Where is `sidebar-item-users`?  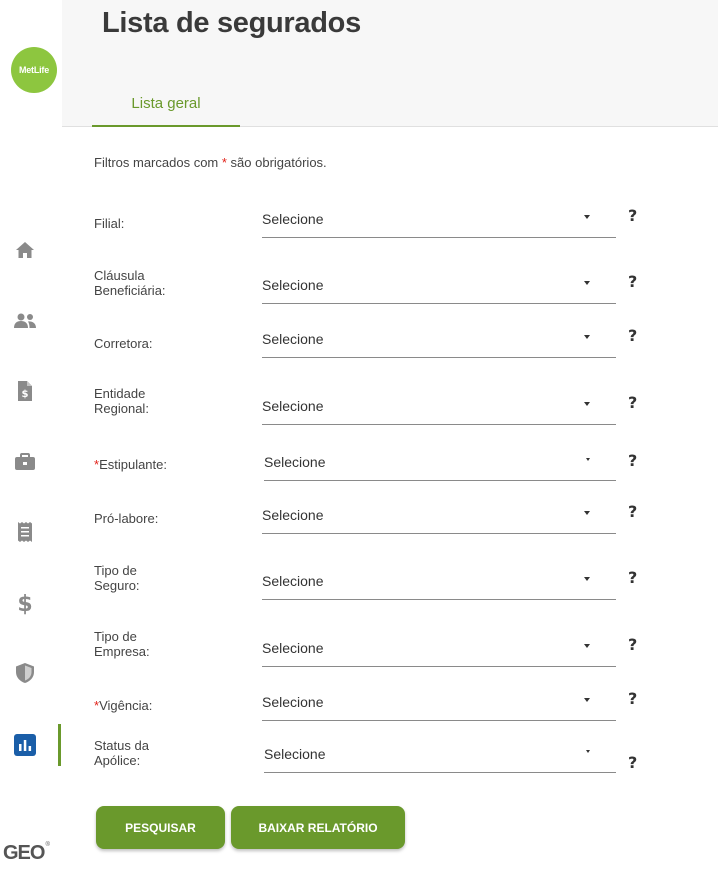 sidebar-item-users is located at coordinates (25, 321).